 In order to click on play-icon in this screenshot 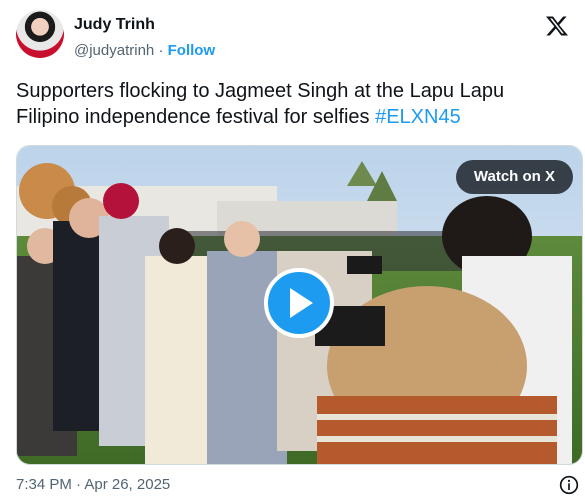, I will do `click(301, 303)`.